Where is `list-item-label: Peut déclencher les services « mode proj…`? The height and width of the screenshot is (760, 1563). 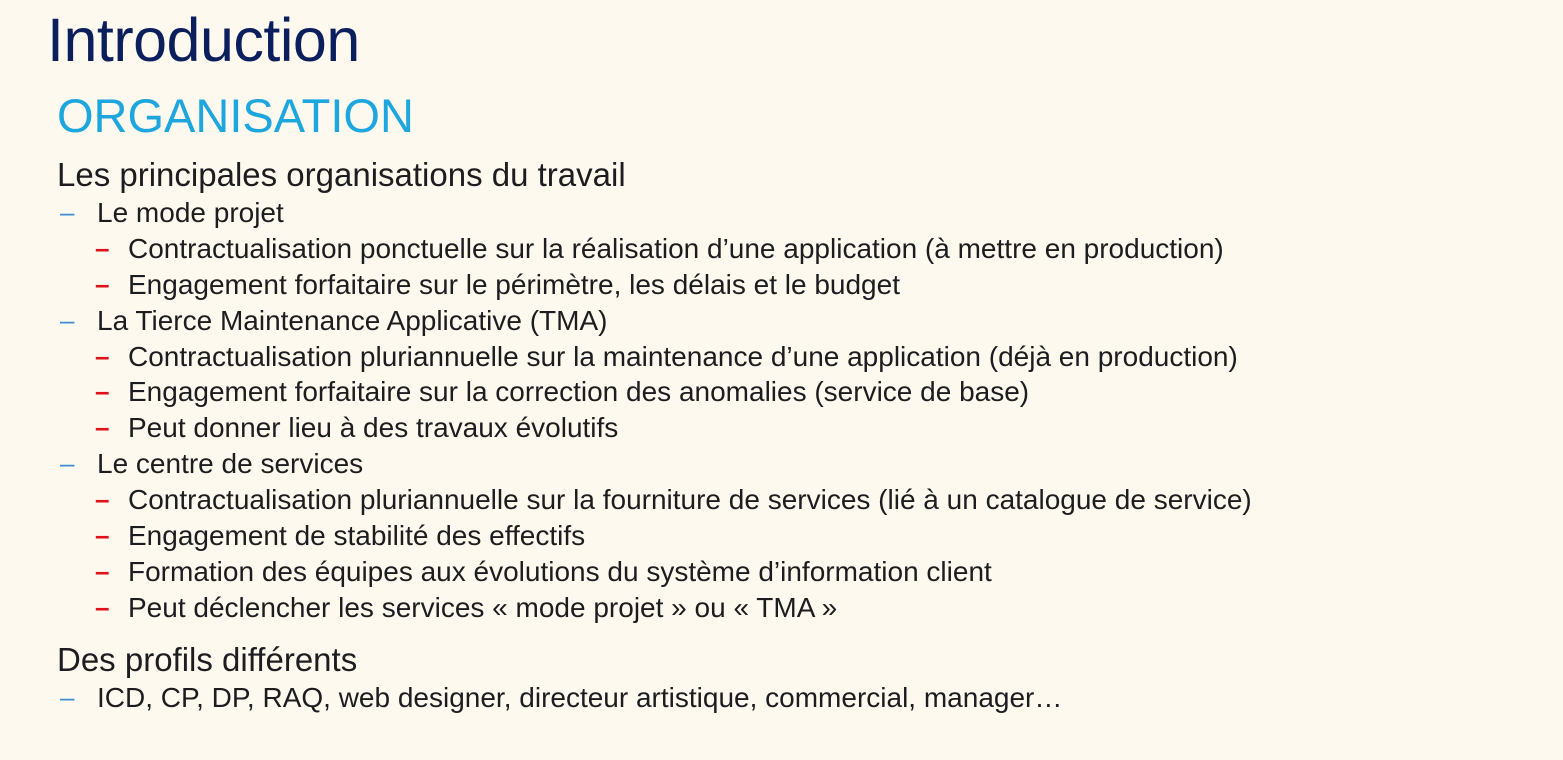 list-item-label: Peut déclencher les services « mode proj… is located at coordinates (483, 607).